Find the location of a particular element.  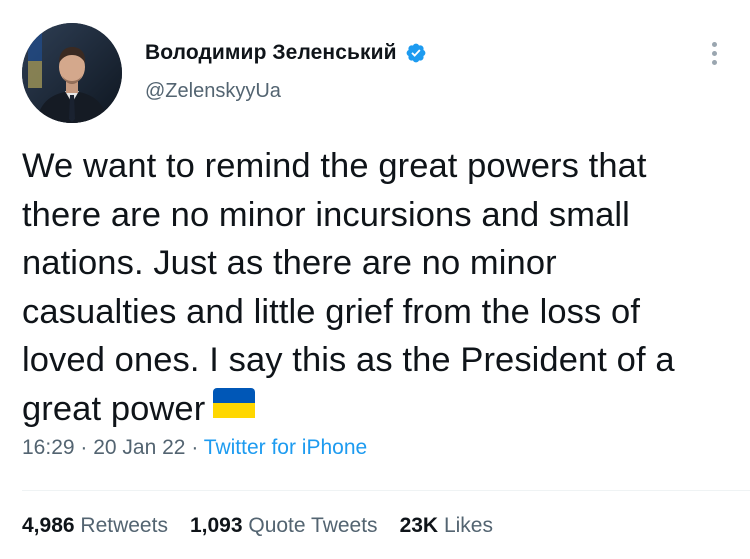

tweet-line: nations. Just as there are no minor is located at coordinates (289, 263).